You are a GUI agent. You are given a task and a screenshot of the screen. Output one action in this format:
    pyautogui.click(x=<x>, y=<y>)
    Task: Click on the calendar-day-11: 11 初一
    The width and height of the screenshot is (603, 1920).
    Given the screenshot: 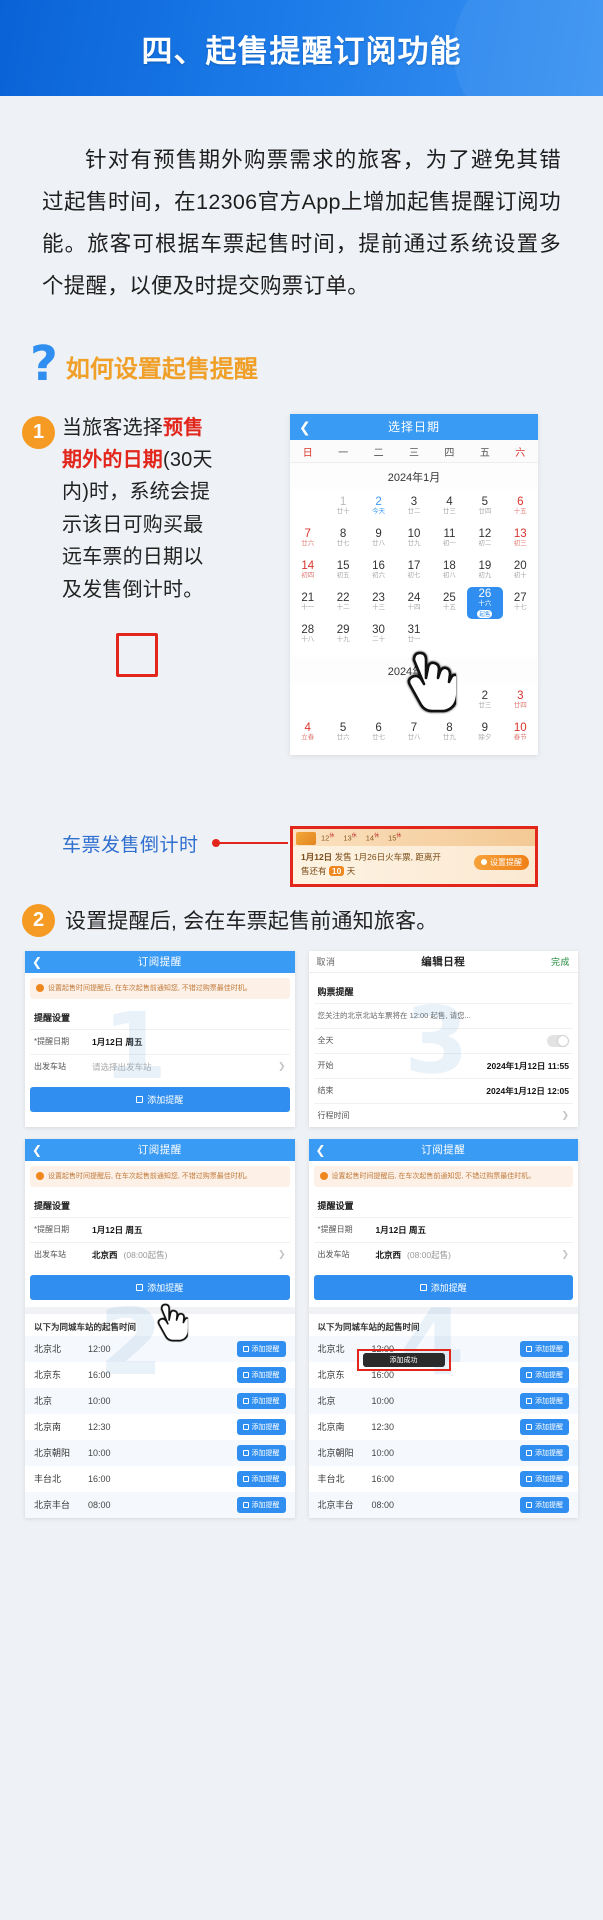 What is the action you would take?
    pyautogui.click(x=449, y=539)
    